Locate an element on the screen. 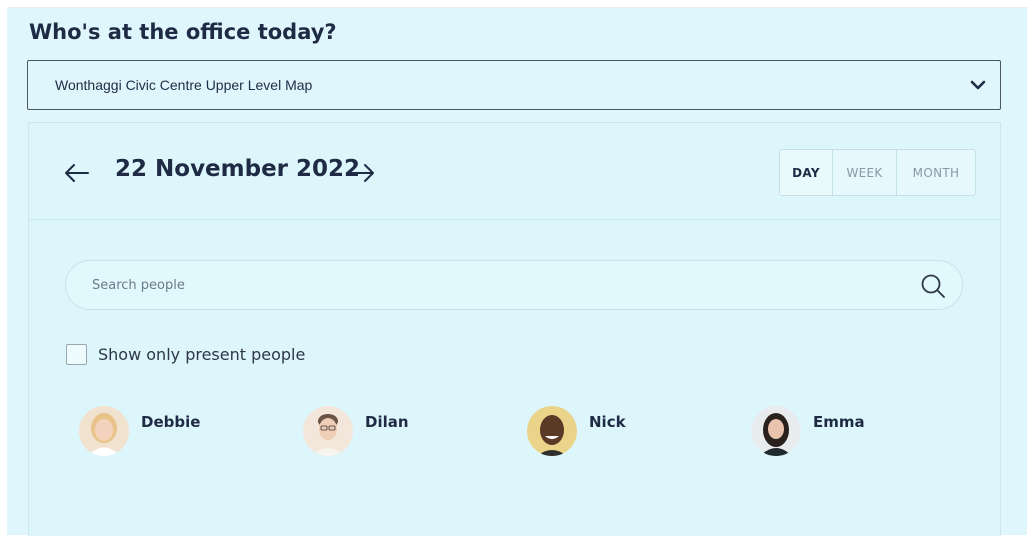 The height and width of the screenshot is (536, 1027). person-item: Debbie is located at coordinates (139, 431).